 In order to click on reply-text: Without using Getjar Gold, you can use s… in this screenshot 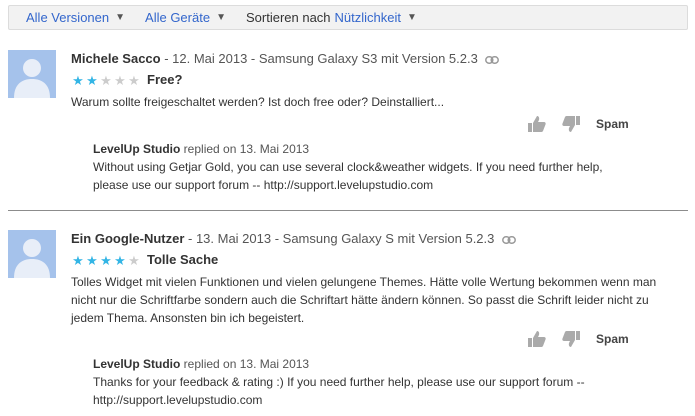, I will do `click(348, 176)`.